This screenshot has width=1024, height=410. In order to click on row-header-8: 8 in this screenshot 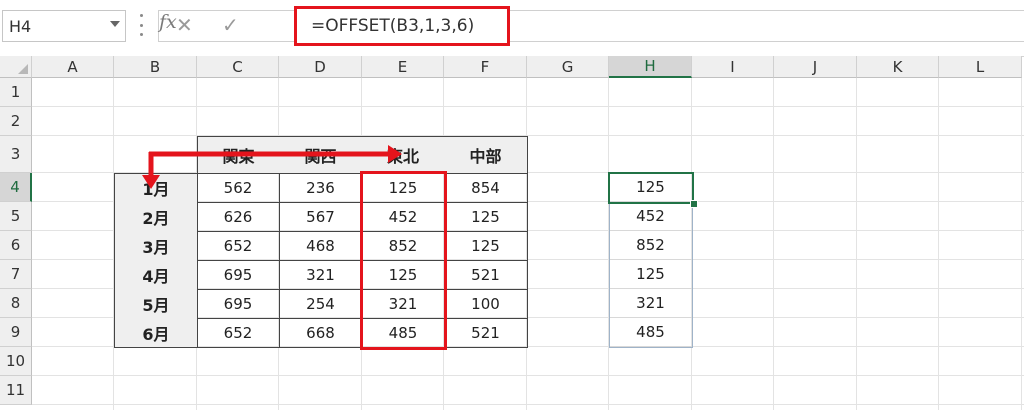, I will do `click(16, 303)`.